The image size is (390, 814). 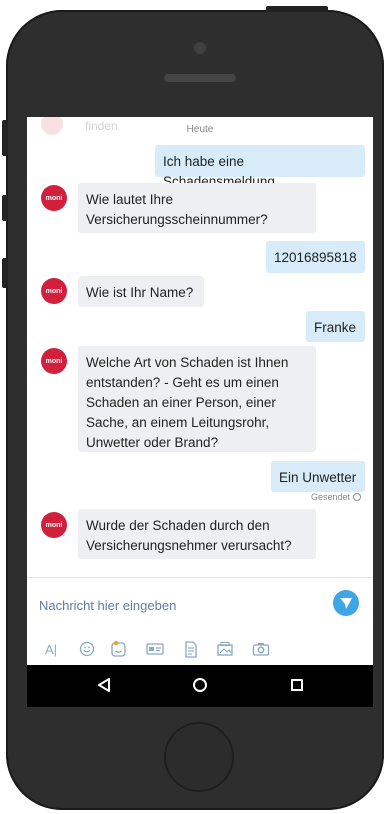 I want to click on emoji-icon, so click(x=87, y=649).